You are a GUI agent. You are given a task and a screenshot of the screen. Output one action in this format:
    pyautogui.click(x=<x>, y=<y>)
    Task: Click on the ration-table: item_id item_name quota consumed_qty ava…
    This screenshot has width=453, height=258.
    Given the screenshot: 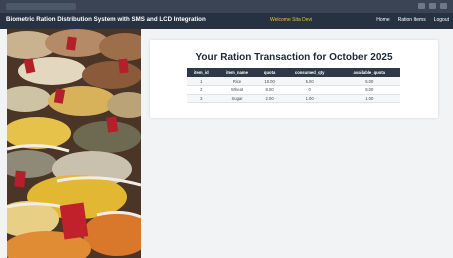 What is the action you would take?
    pyautogui.click(x=293, y=85)
    